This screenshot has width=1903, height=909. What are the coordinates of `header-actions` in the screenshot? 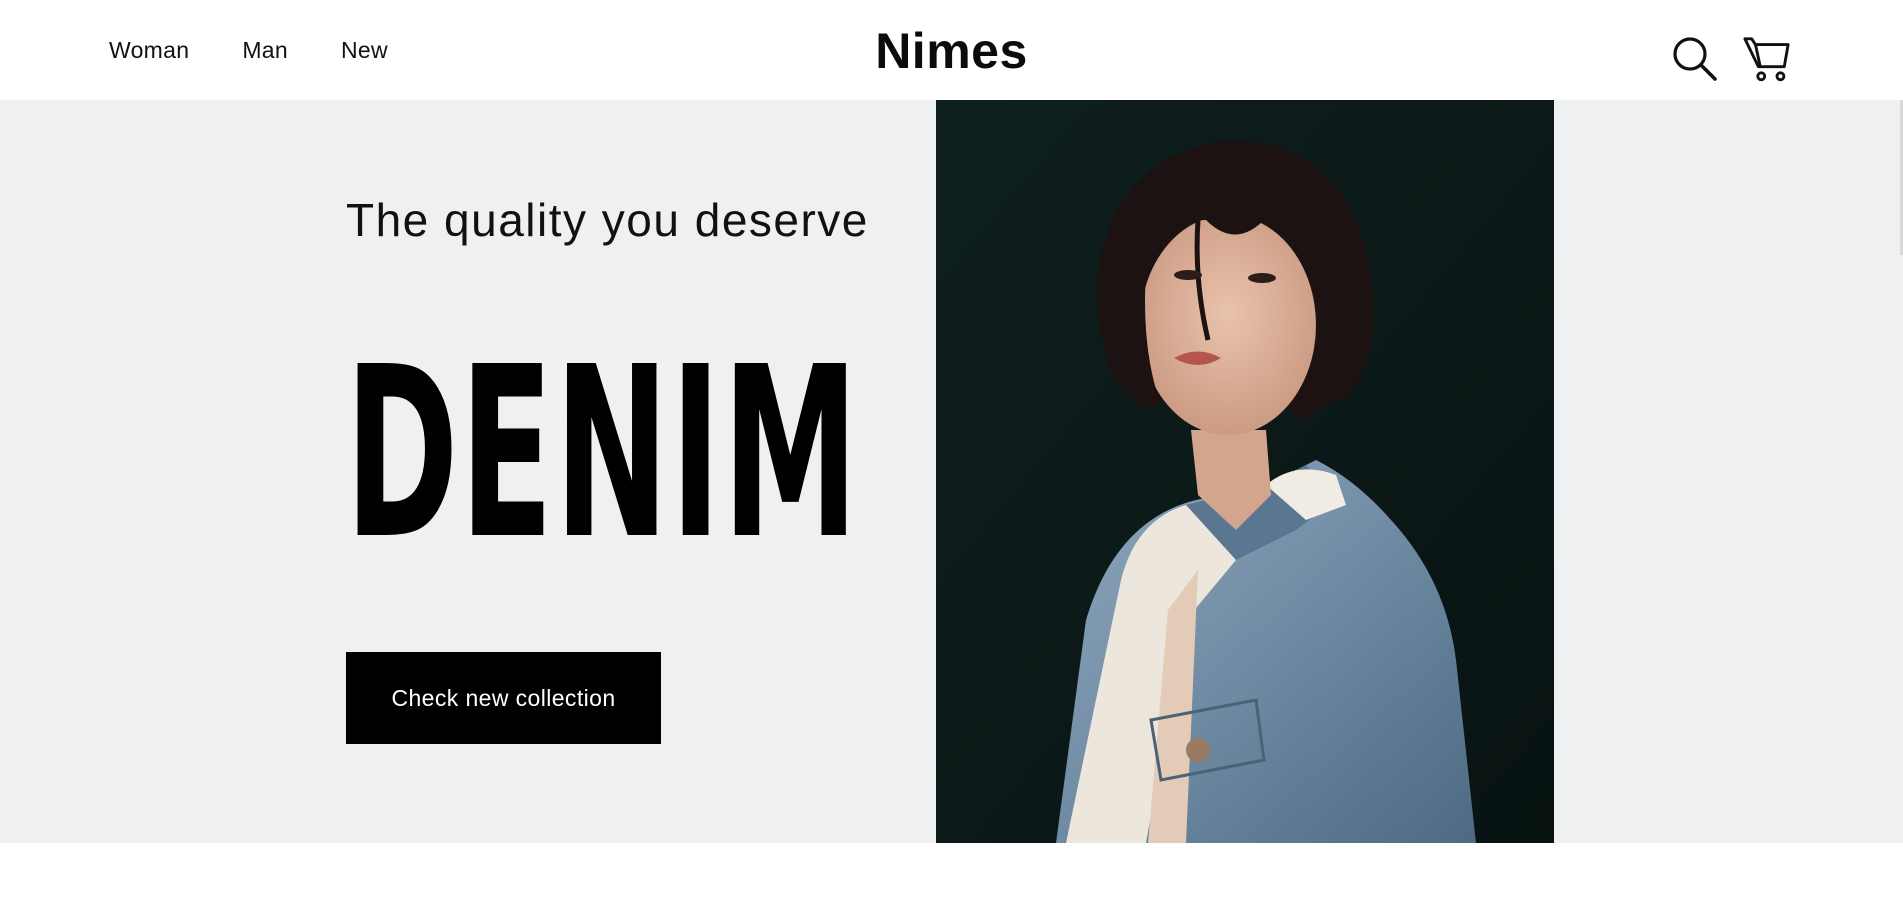 It's located at (1731, 59).